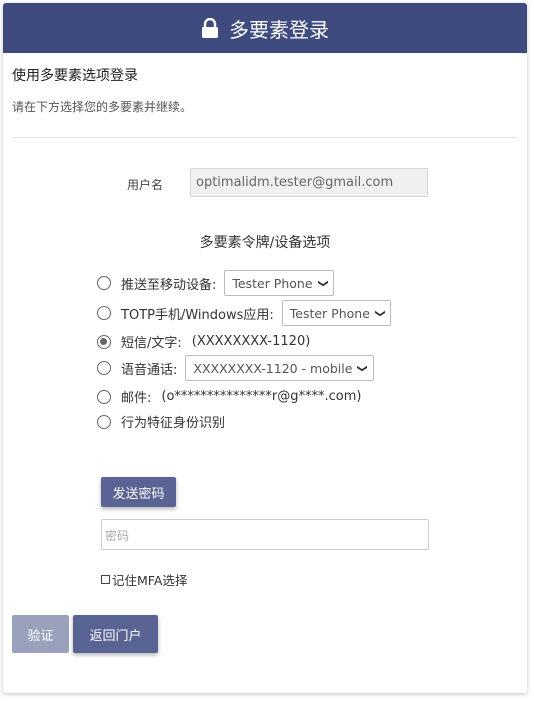 This screenshot has width=534, height=701. I want to click on email-address: (o***************r@g****.com), so click(261, 396).